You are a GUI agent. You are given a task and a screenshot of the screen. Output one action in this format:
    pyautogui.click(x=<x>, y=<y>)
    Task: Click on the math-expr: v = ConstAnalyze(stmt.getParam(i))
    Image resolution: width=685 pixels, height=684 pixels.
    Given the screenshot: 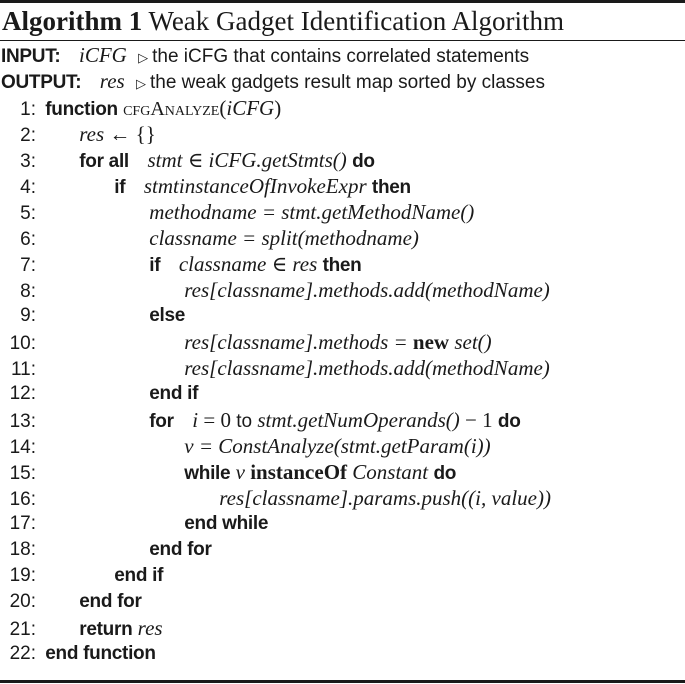 What is the action you would take?
    pyautogui.click(x=337, y=446)
    